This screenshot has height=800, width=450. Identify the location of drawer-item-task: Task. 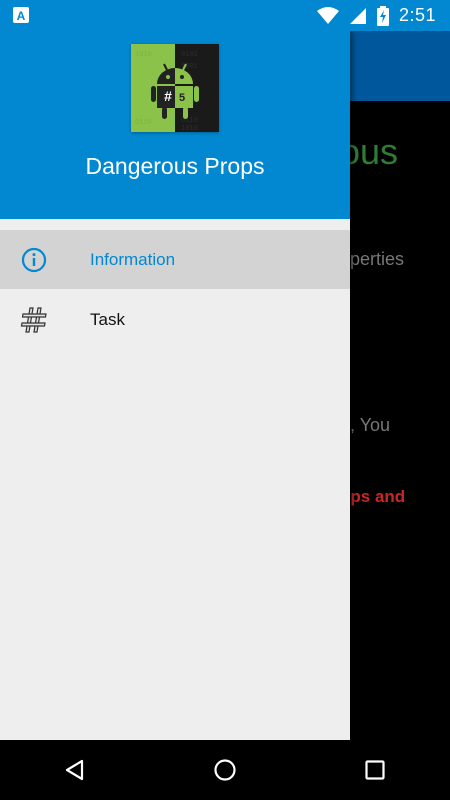
(175, 319).